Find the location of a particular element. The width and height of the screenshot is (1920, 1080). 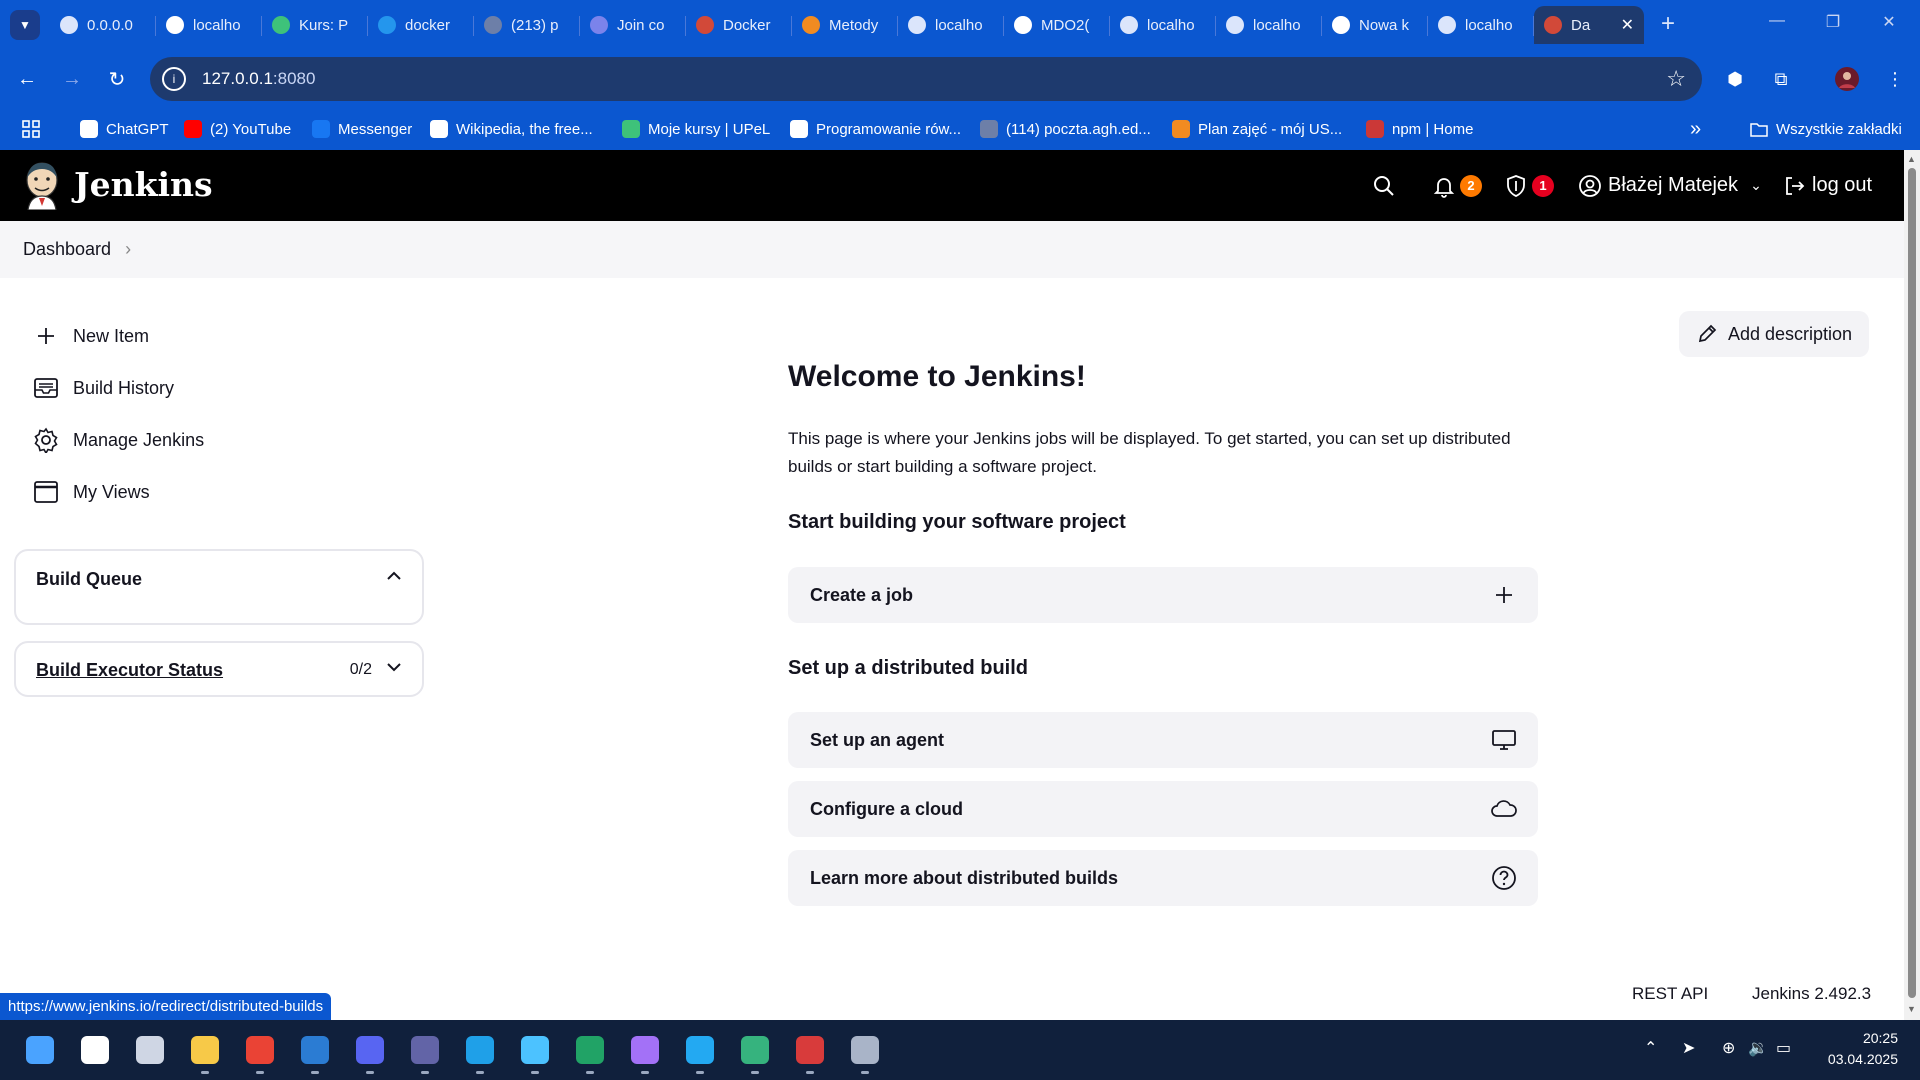

tab-search-button: ▼ is located at coordinates (25, 25).